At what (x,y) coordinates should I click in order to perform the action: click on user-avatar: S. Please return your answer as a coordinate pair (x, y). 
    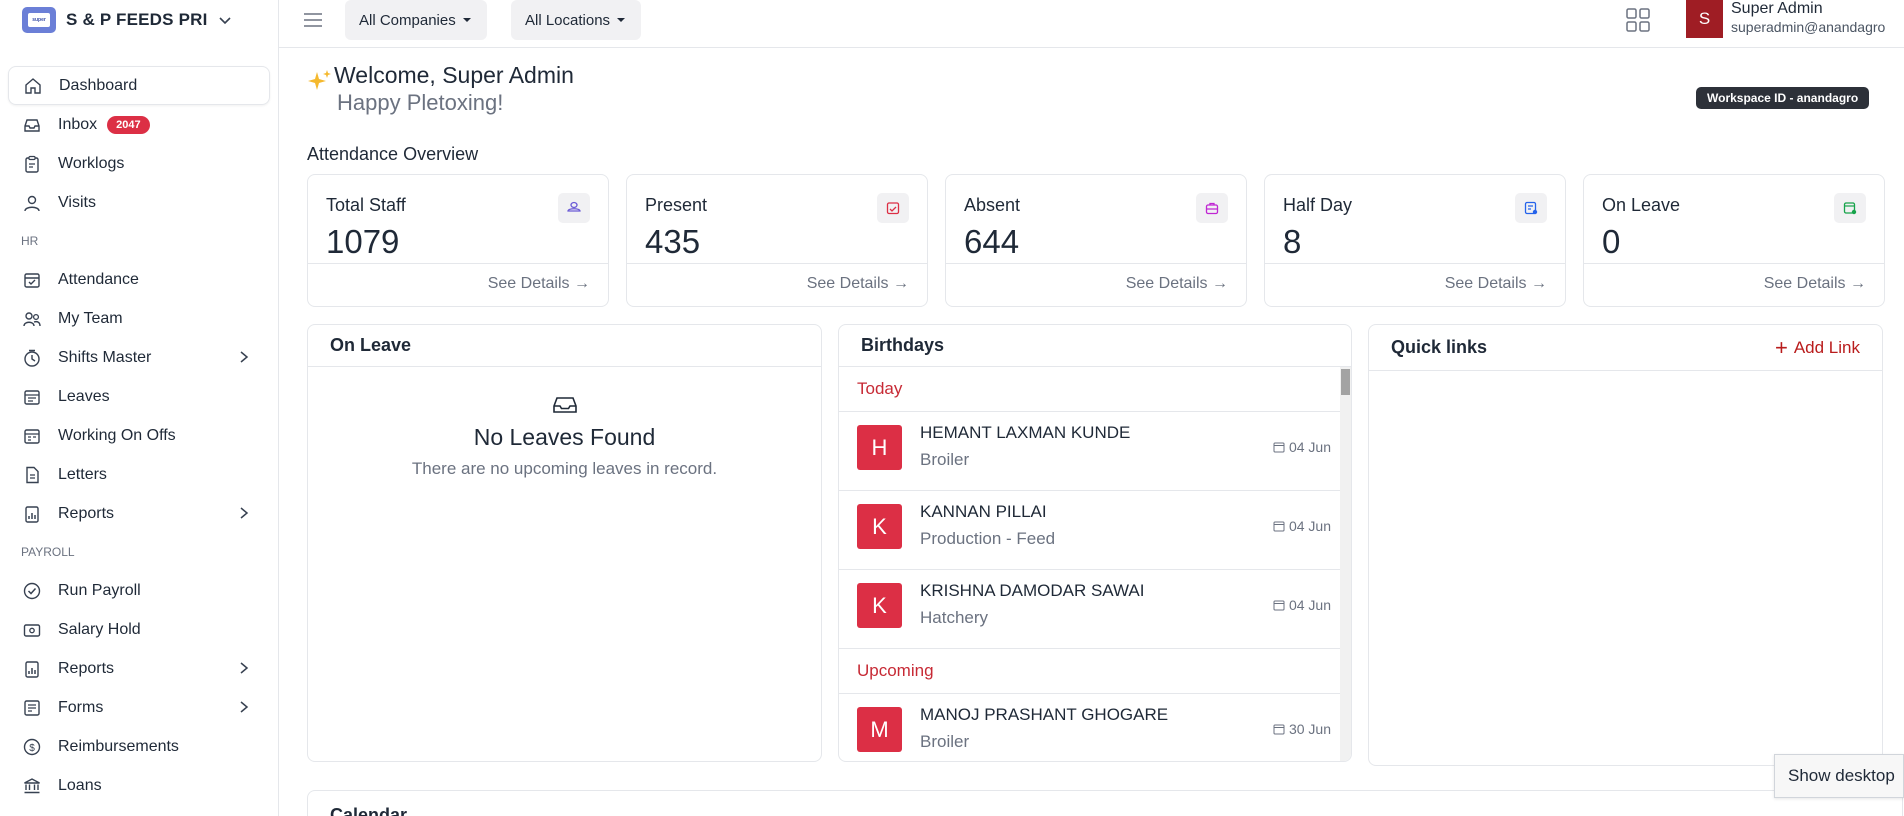
    Looking at the image, I should click on (1704, 19).